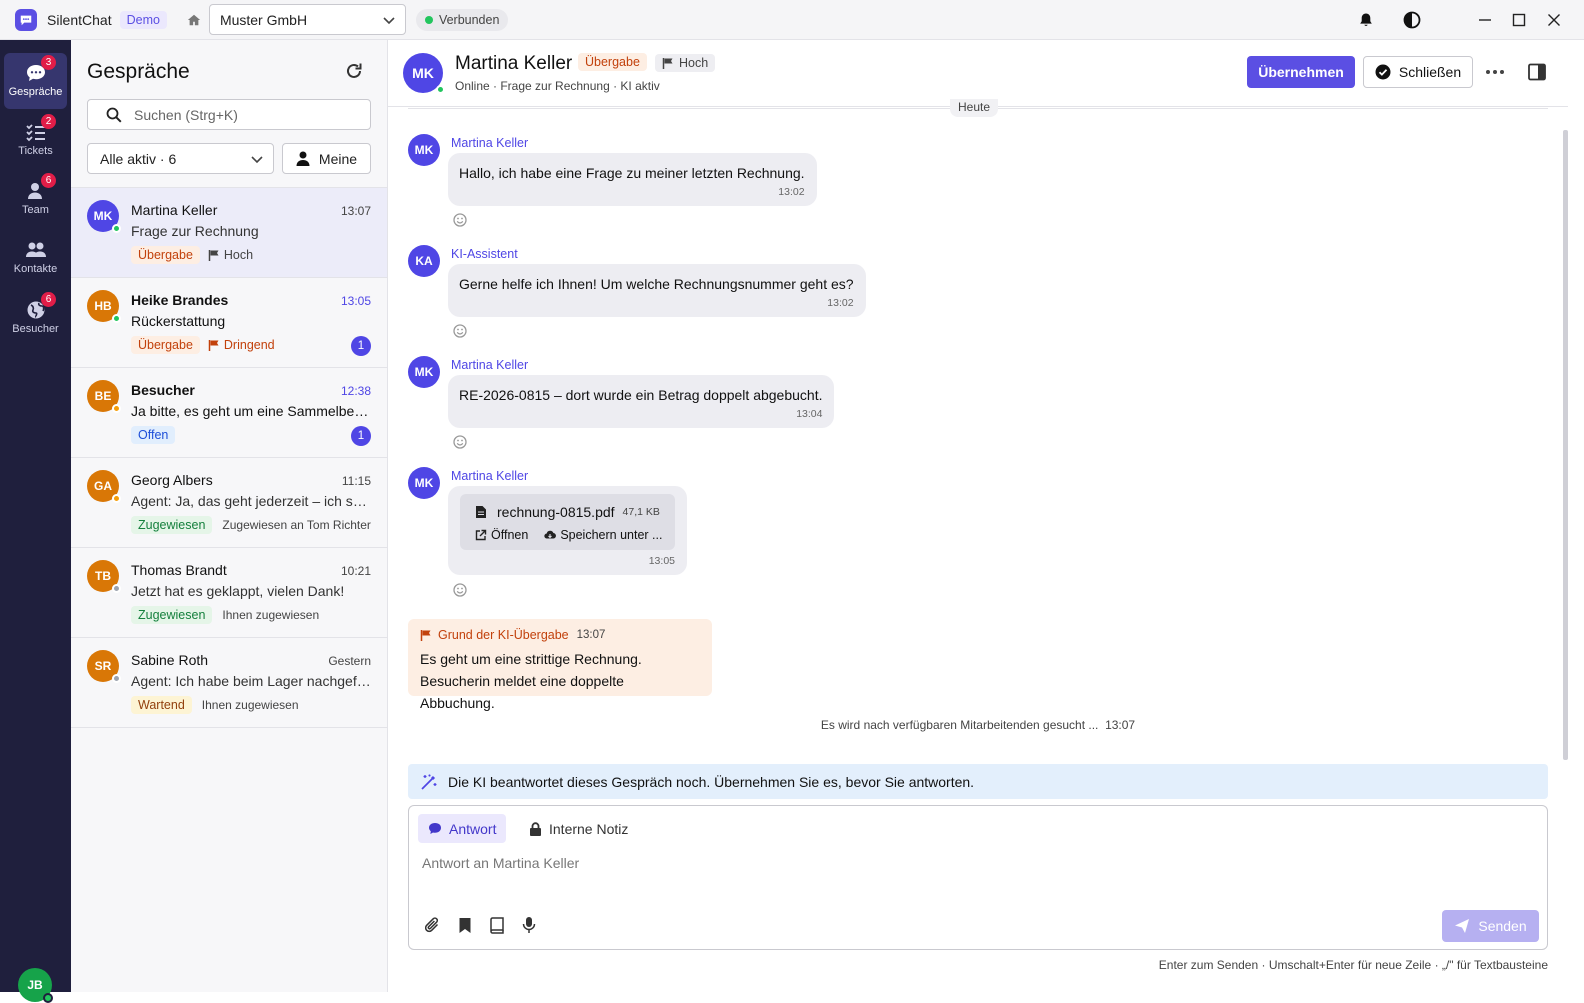 Image resolution: width=1584 pixels, height=1003 pixels. I want to click on avatar-initials: HB, so click(103, 306).